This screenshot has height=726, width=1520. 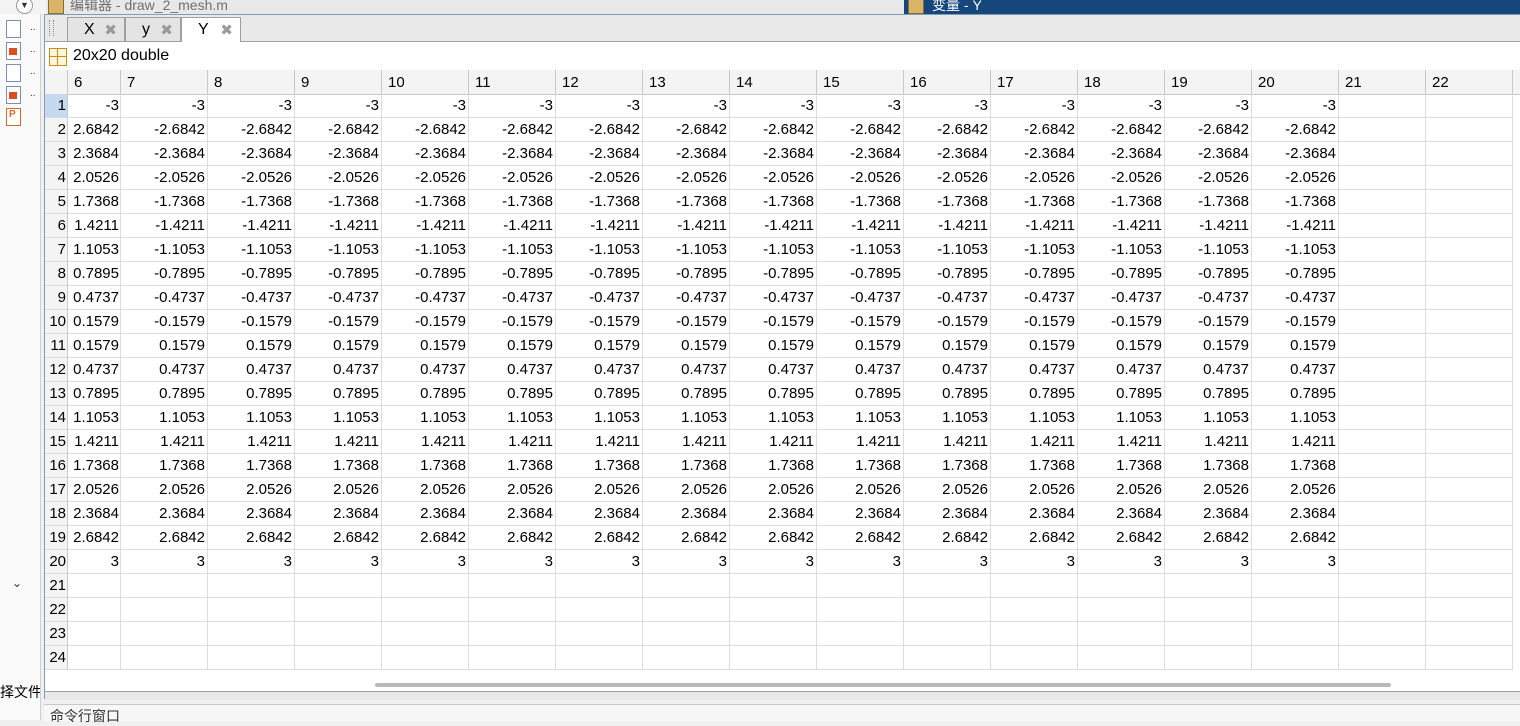 What do you see at coordinates (782, 714) in the screenshot?
I see `command-window-header: 命令行窗口` at bounding box center [782, 714].